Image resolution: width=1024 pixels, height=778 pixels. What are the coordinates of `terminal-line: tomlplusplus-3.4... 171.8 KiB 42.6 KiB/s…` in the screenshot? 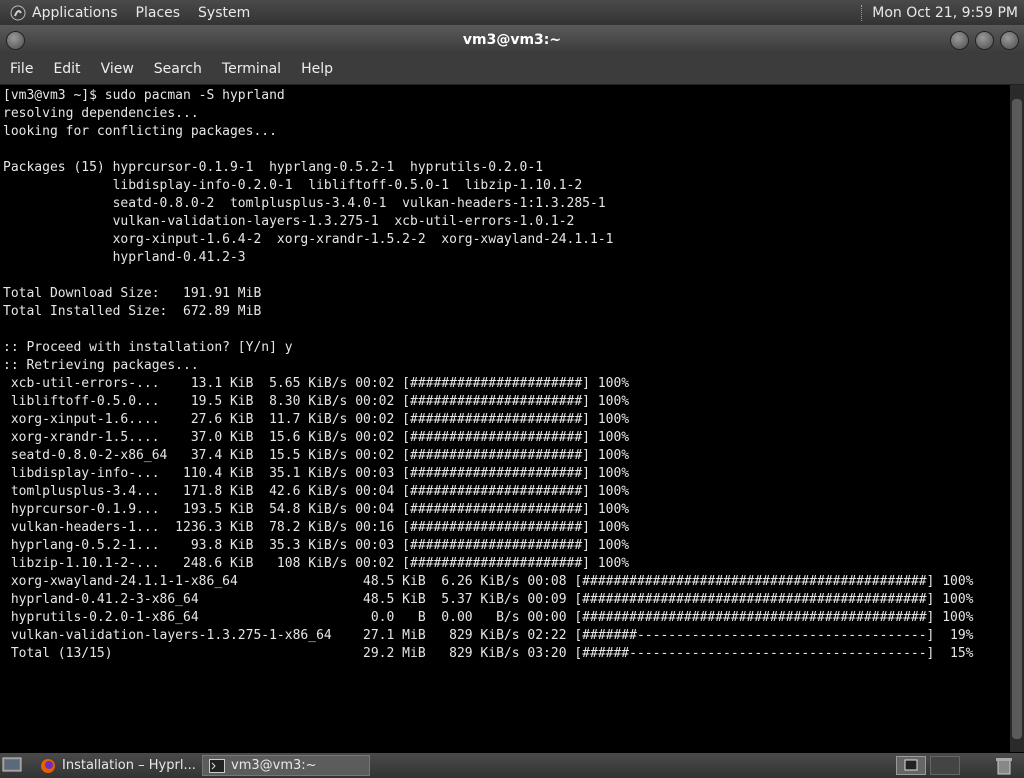 It's located at (316, 491).